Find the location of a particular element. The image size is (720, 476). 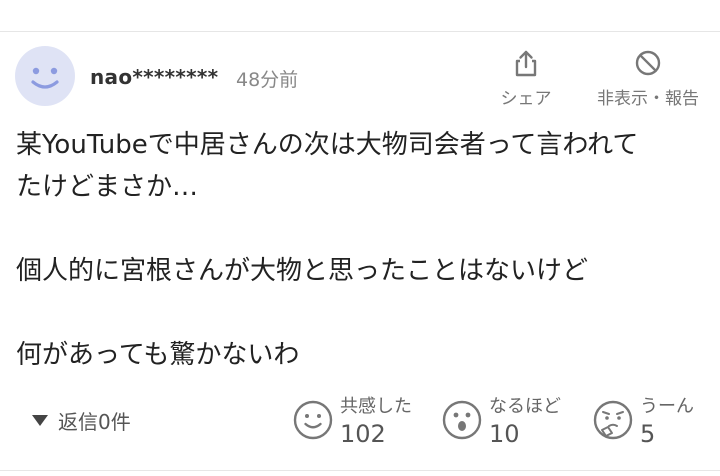

reaction-naruhodo-button: なるほど 10 is located at coordinates (501, 420).